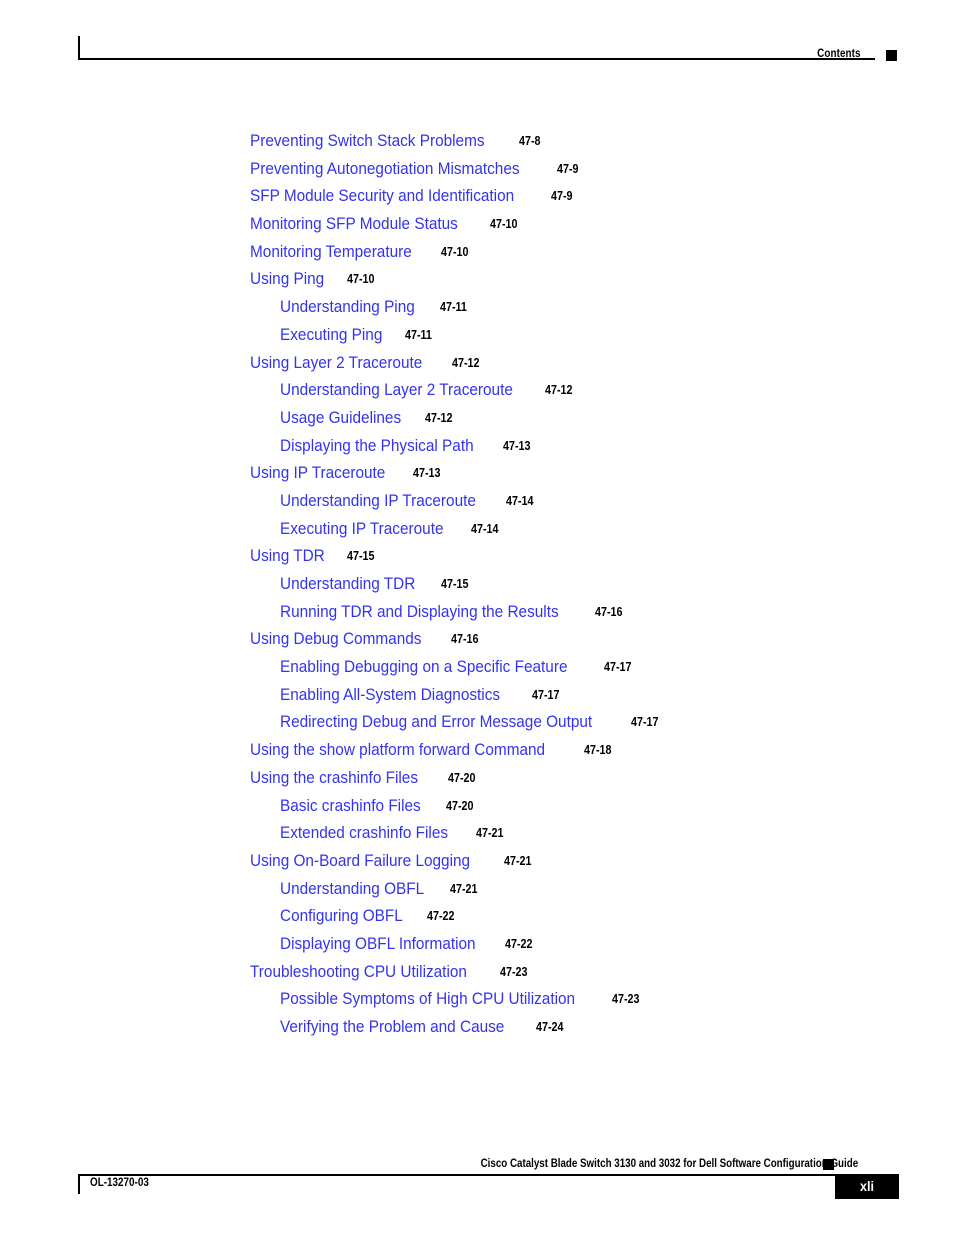 The width and height of the screenshot is (954, 1235). What do you see at coordinates (119, 1183) in the screenshot?
I see `footer-document-number: OL-13270-03` at bounding box center [119, 1183].